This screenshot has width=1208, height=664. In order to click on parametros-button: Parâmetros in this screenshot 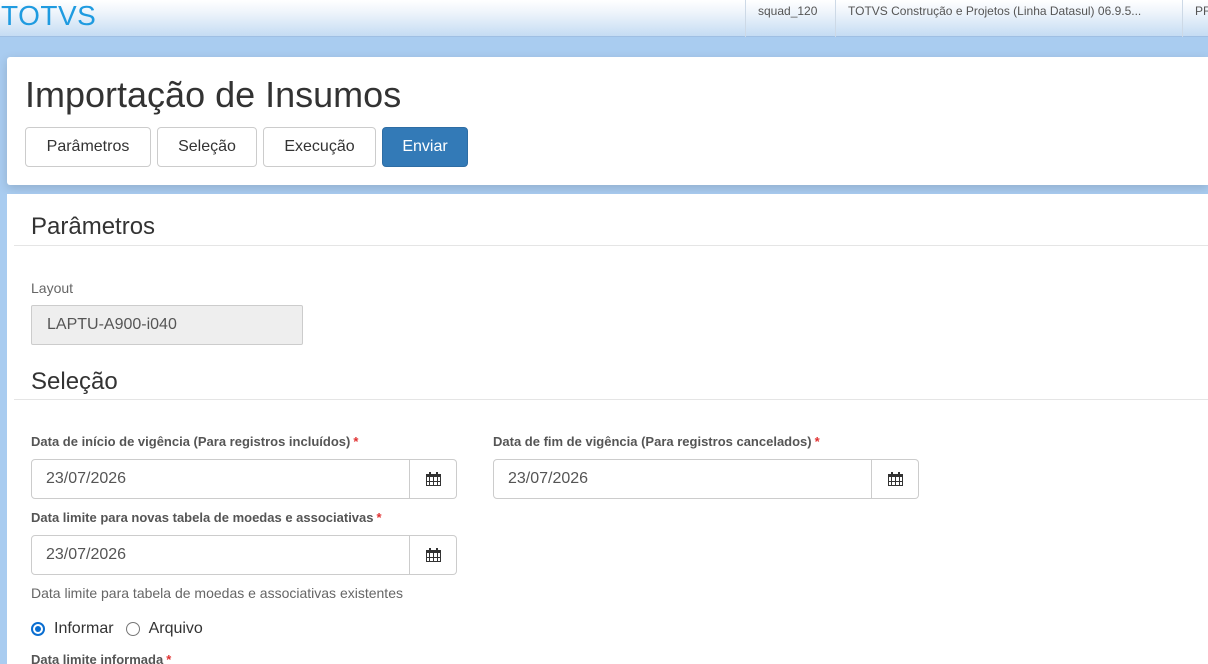, I will do `click(88, 147)`.